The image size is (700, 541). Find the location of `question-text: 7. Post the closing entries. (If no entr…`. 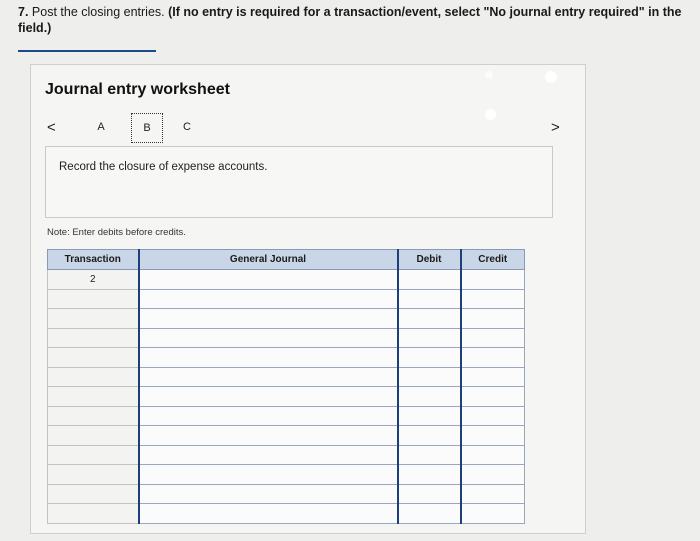

question-text: 7. Post the closing entries. (If no entr… is located at coordinates (359, 20).